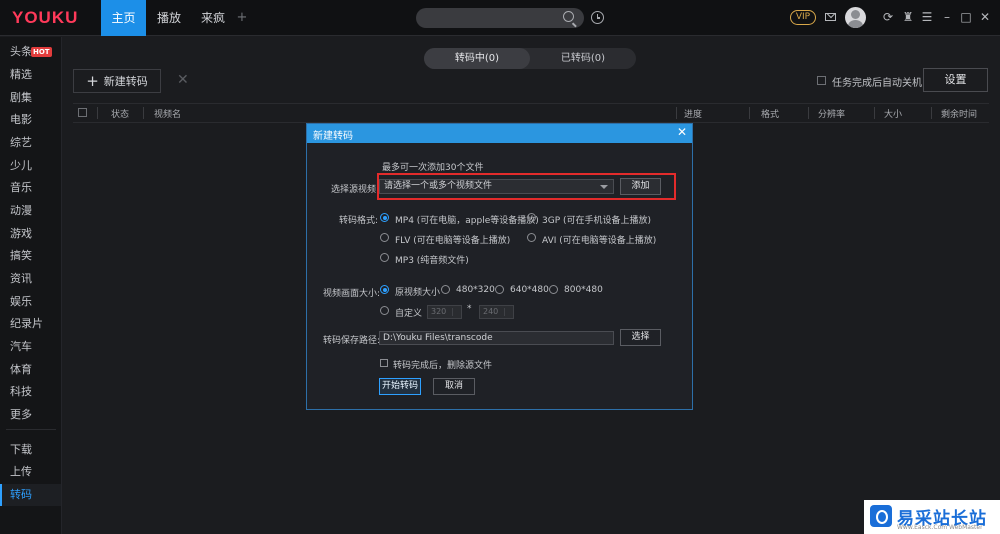 This screenshot has height=534, width=1000. I want to click on tab-converting: 转码中(0), so click(477, 58).